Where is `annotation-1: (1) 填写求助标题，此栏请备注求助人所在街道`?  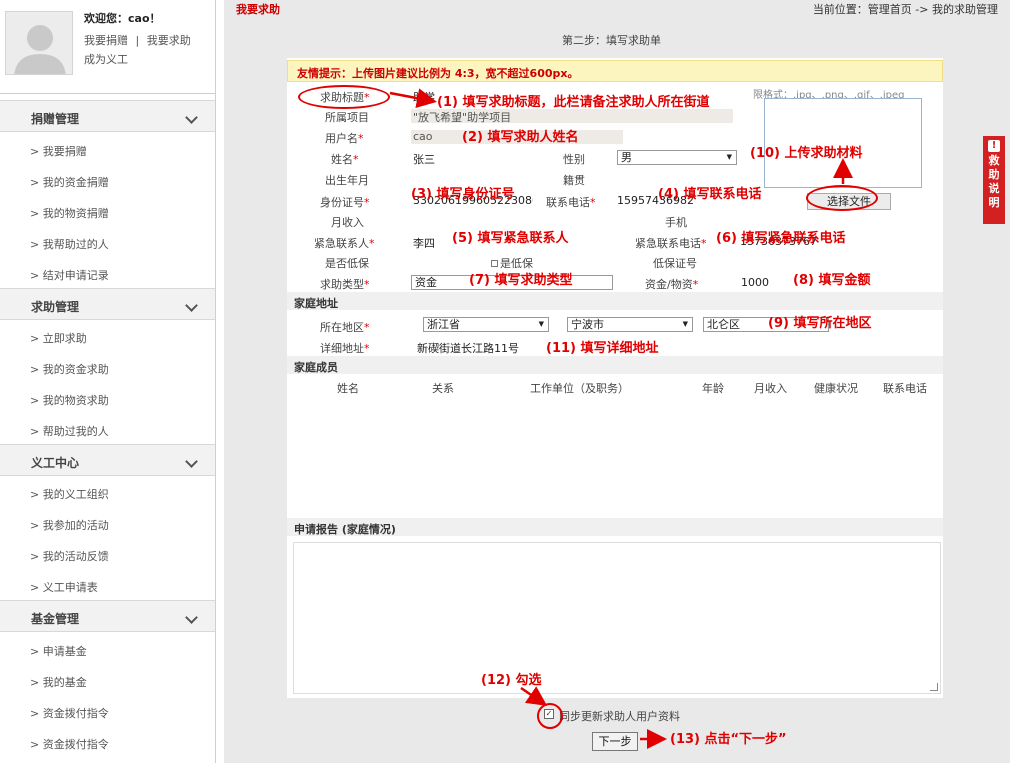
annotation-1: (1) 填写求助标题，此栏请备注求助人所在街道 is located at coordinates (573, 102).